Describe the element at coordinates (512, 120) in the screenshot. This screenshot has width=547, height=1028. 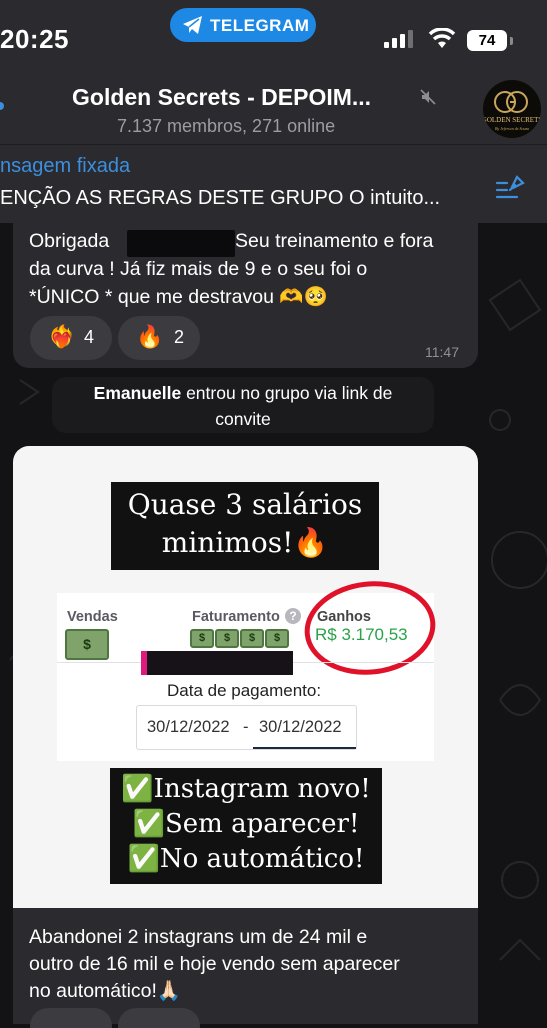
I see `avatar-text: GOLDEN SECRETS` at that location.